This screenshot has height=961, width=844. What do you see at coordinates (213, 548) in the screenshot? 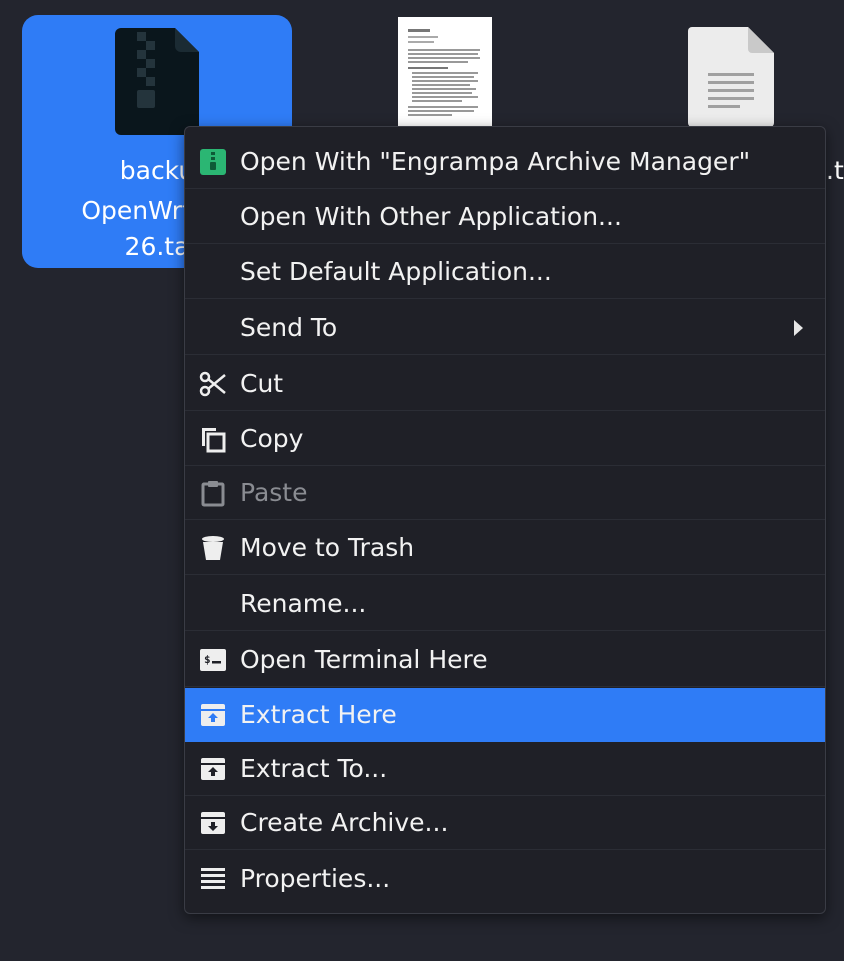
I see `trash-icon` at bounding box center [213, 548].